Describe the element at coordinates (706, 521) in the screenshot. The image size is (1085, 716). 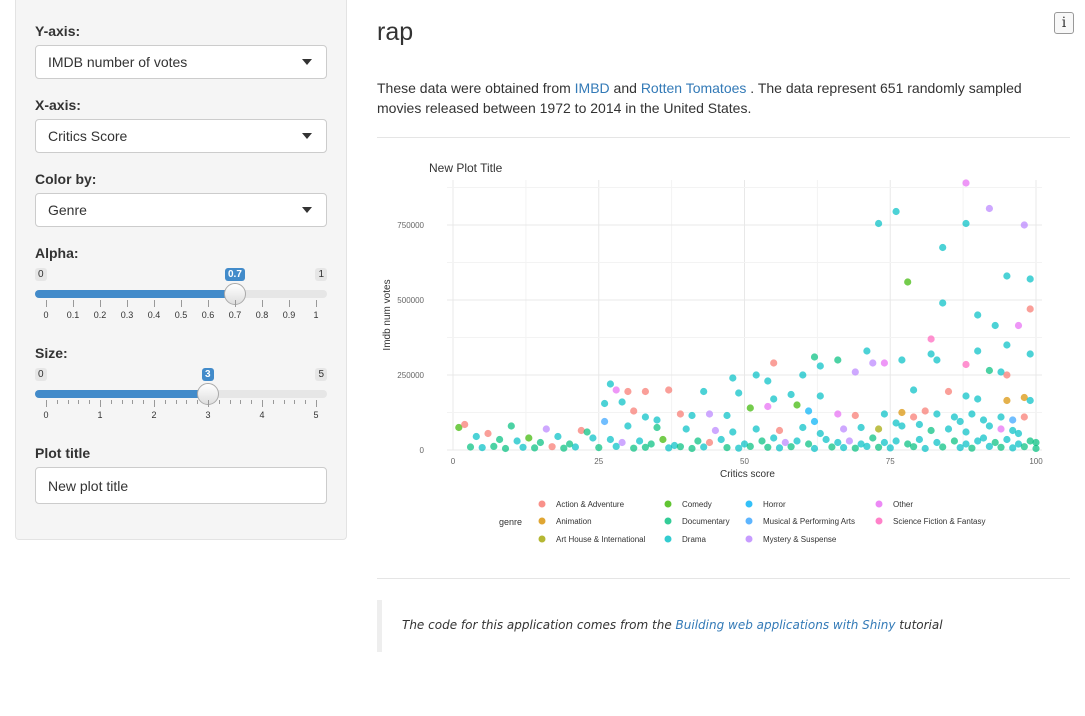
I see `legend-label: Documentary` at that location.